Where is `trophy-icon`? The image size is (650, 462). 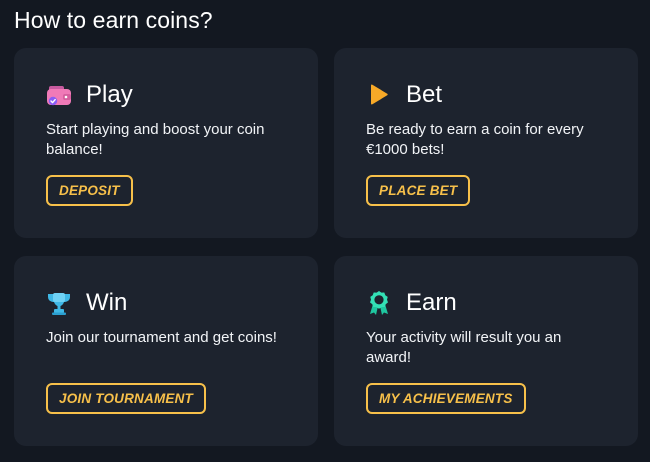 trophy-icon is located at coordinates (59, 303).